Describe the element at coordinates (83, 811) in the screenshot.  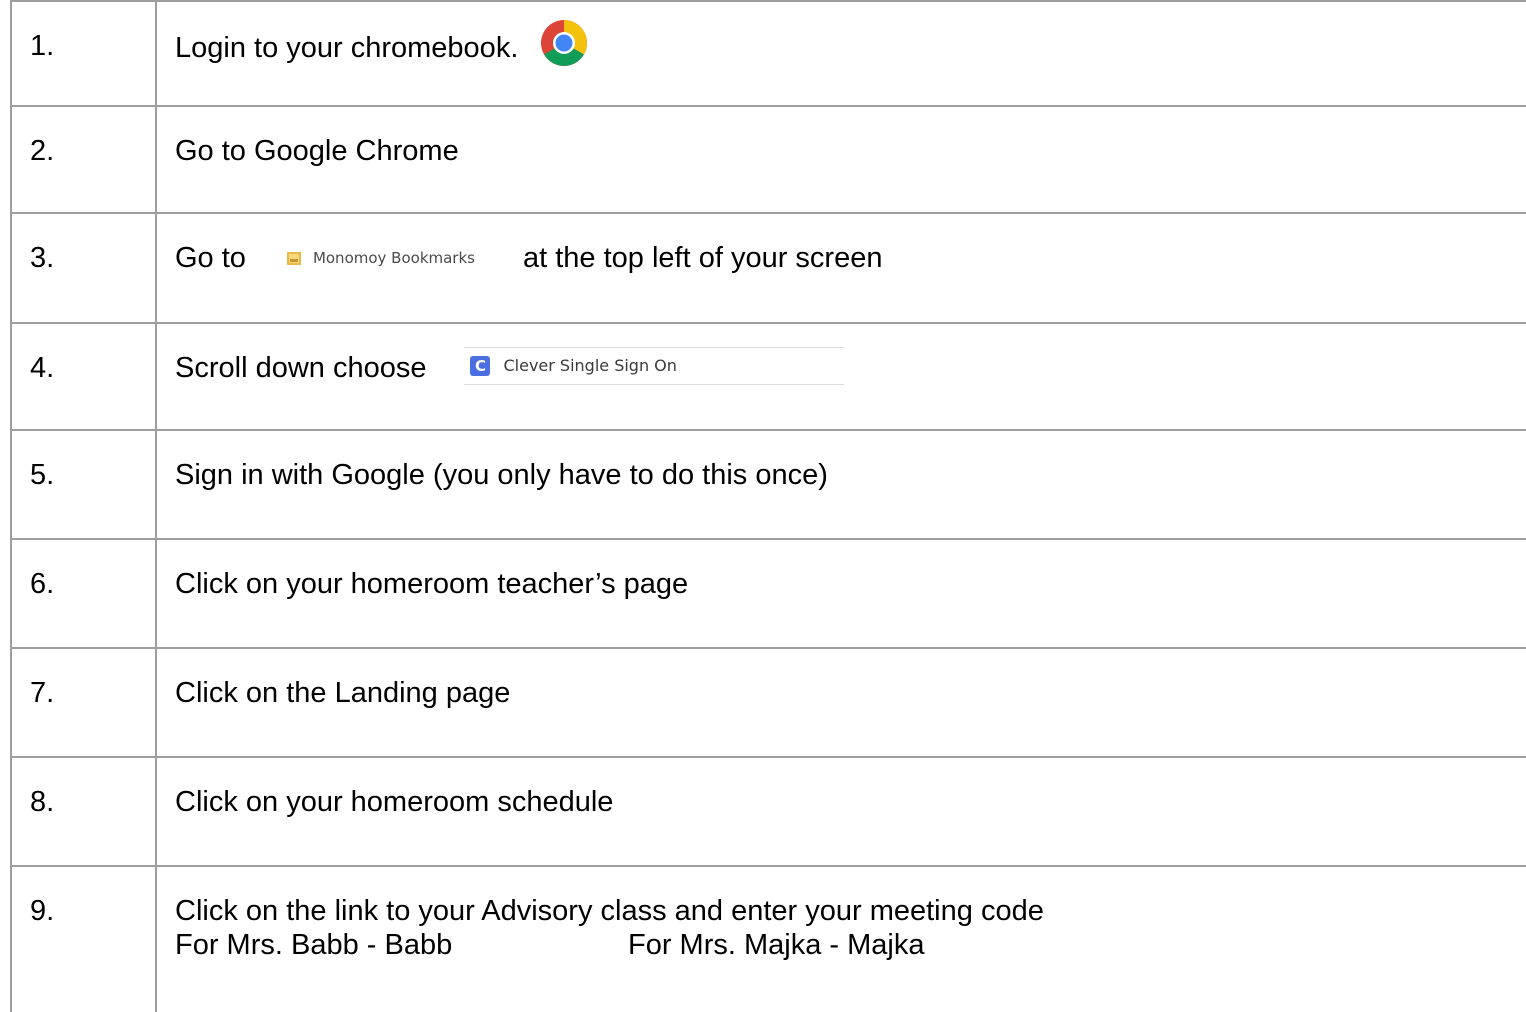
I see `step-number: 8.` at that location.